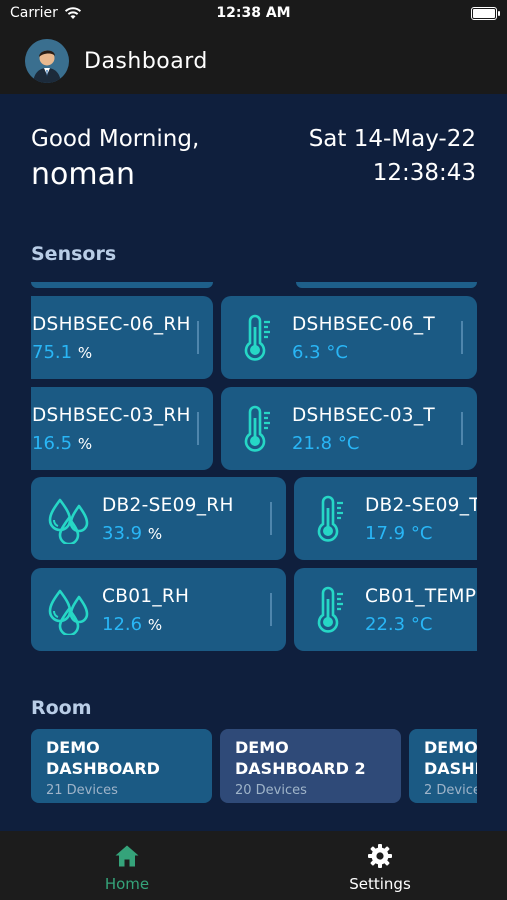 The width and height of the screenshot is (507, 900). What do you see at coordinates (349, 337) in the screenshot?
I see `sensor-card: DSHBSEC-06_T 6.3 °C` at bounding box center [349, 337].